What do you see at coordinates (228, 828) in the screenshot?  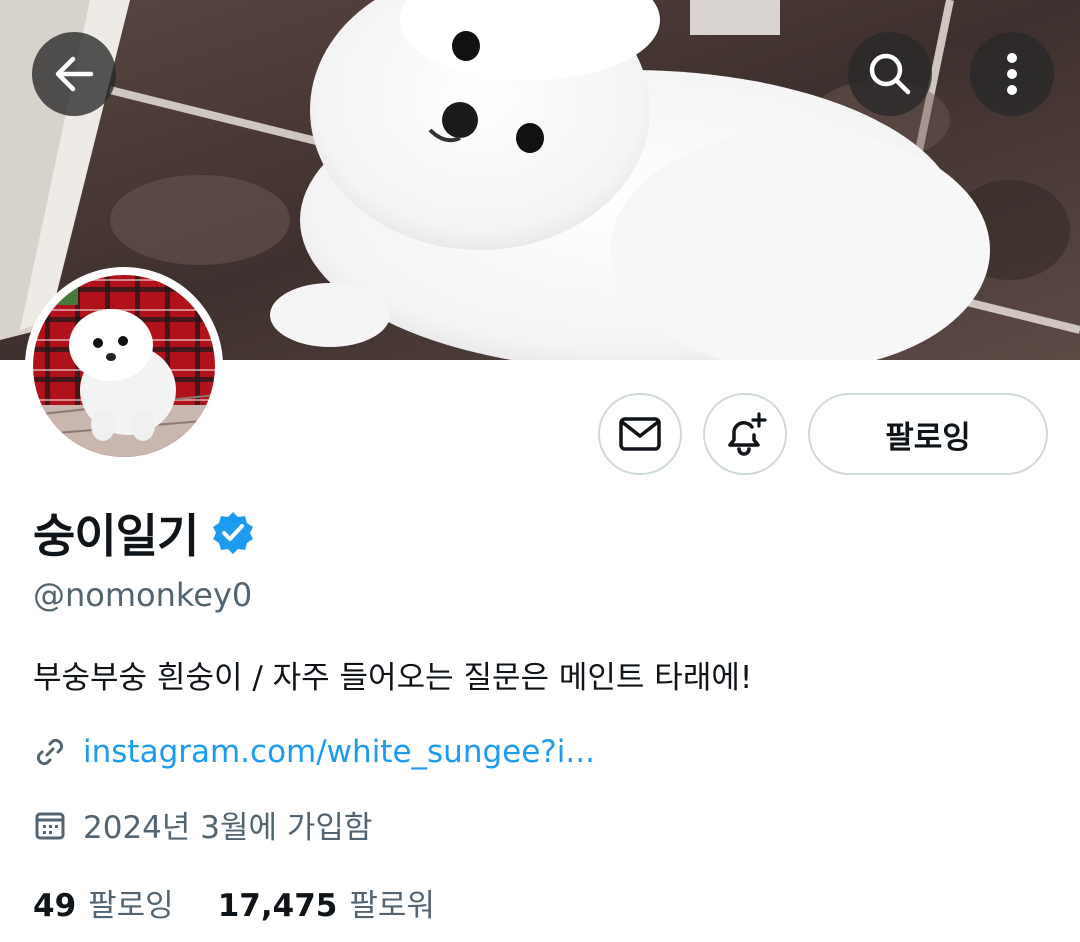 I see `joined-date: 2024년 3월에 가입함` at bounding box center [228, 828].